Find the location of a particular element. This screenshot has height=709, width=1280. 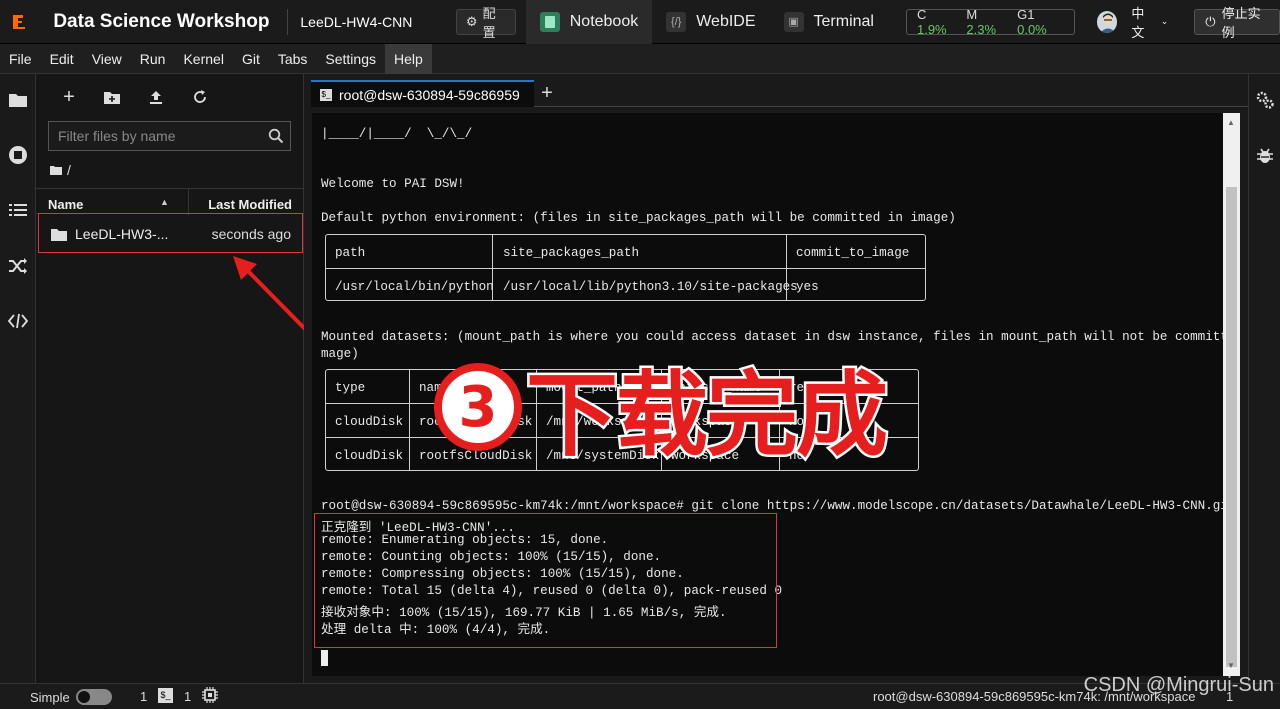

menu-settings: Settings is located at coordinates (350, 59).